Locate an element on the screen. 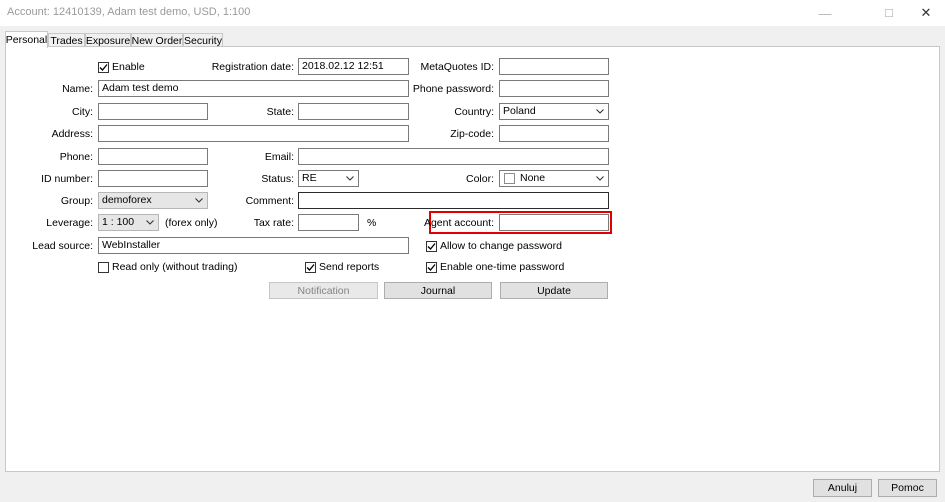 This screenshot has height=502, width=945. send-reports-checkbox: Send reports is located at coordinates (342, 267).